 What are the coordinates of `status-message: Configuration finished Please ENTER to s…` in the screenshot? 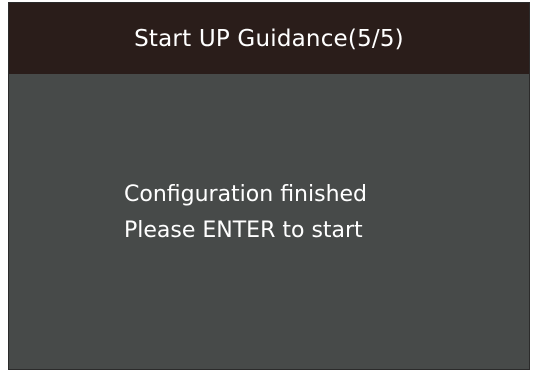 It's located at (245, 213).